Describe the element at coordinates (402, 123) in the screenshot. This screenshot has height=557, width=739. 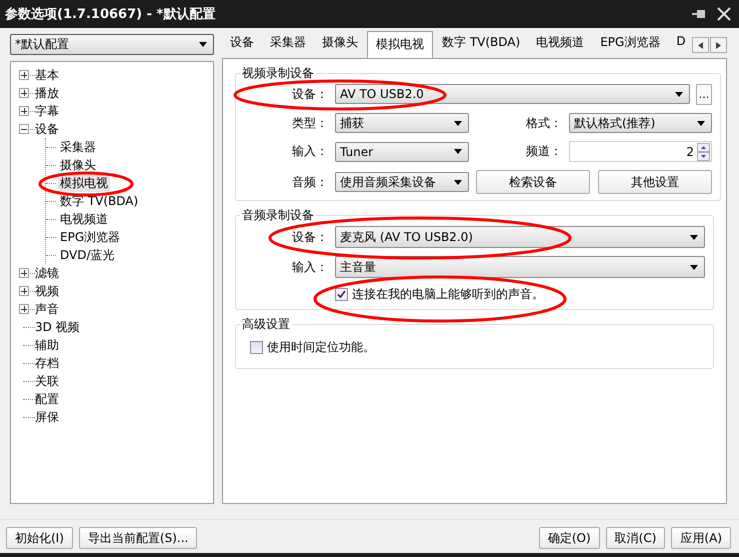
I see `type-dropdown: 捕获` at that location.